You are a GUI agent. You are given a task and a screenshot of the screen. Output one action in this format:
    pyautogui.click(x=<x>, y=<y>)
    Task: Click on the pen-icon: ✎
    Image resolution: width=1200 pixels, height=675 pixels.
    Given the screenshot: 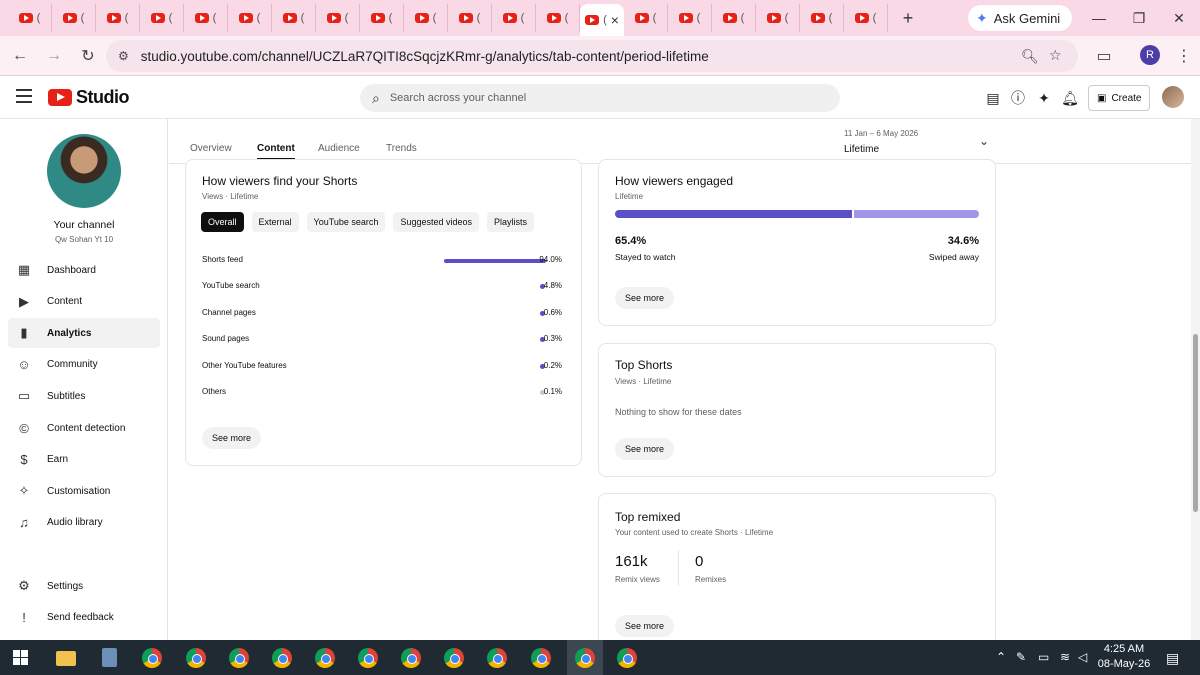 What is the action you would take?
    pyautogui.click(x=1021, y=657)
    